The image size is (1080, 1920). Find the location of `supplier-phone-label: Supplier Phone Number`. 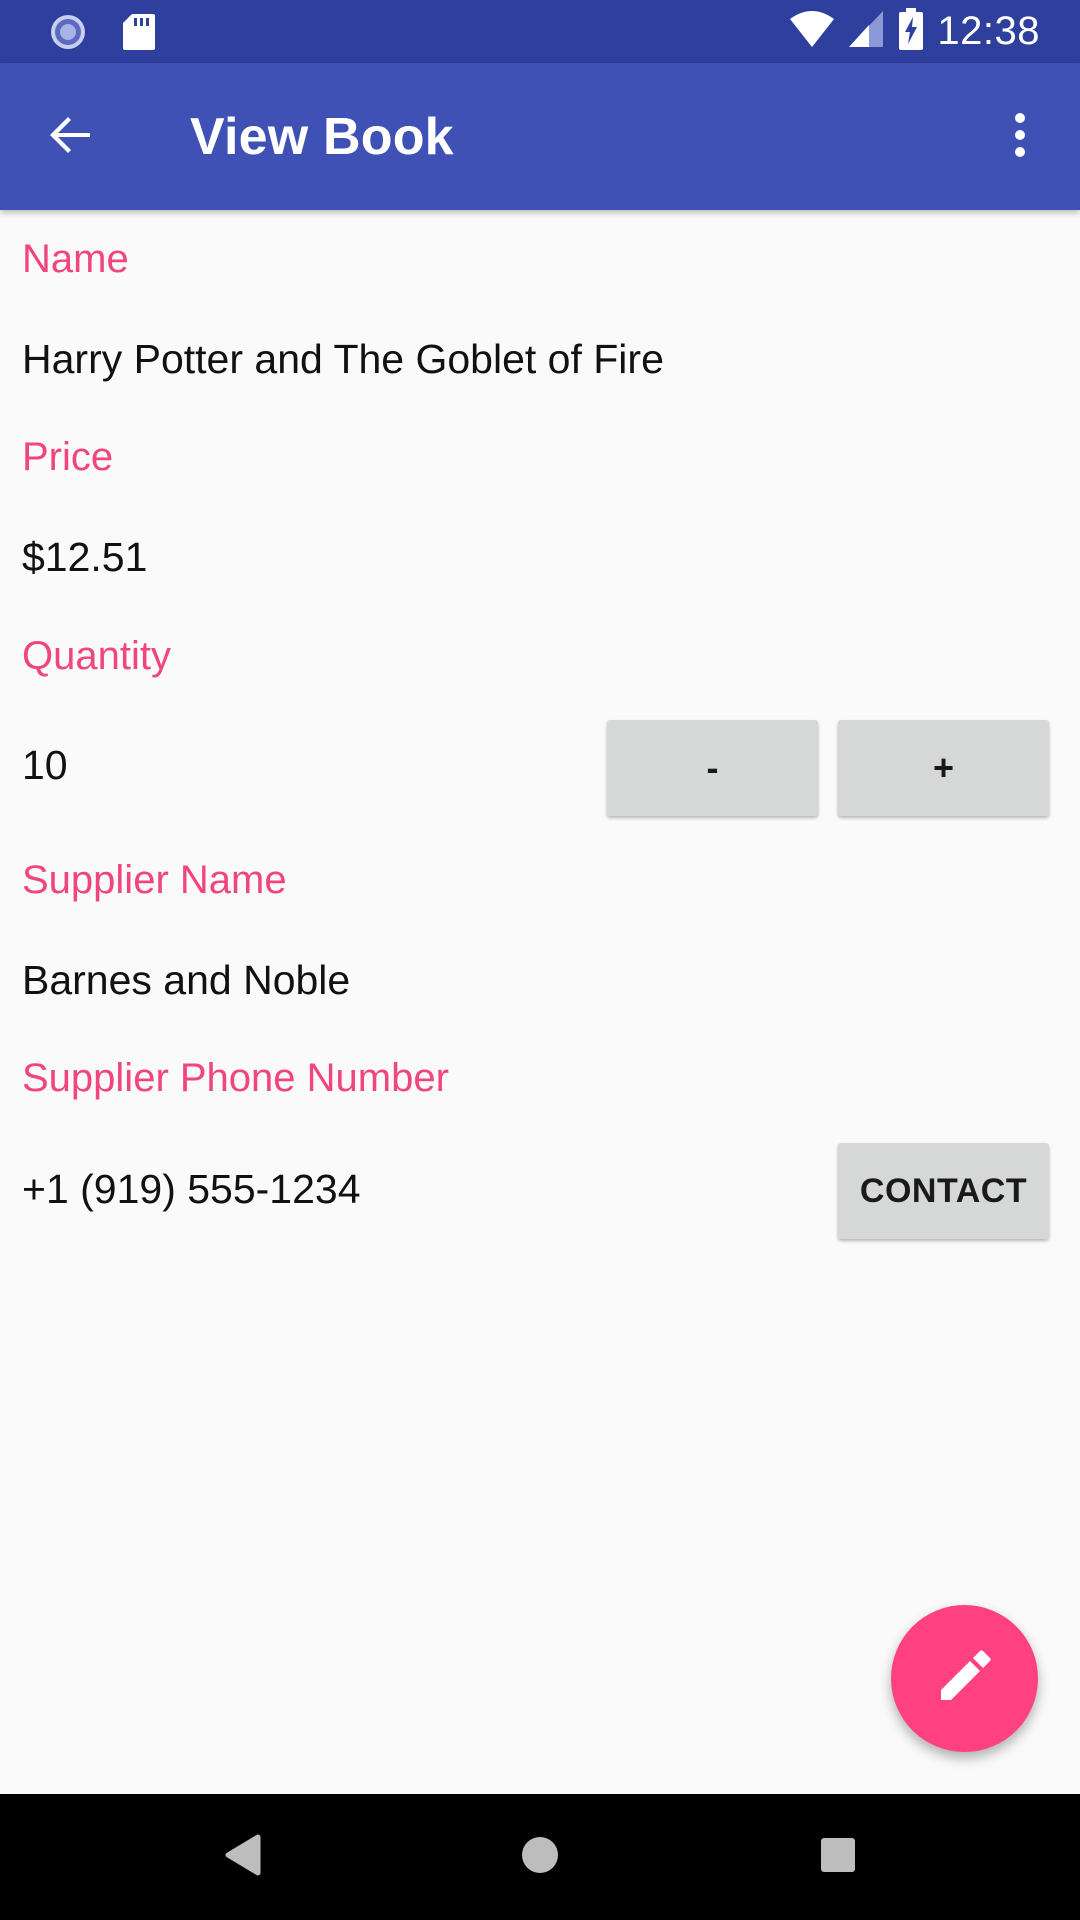

supplier-phone-label: Supplier Phone Number is located at coordinates (235, 1078).